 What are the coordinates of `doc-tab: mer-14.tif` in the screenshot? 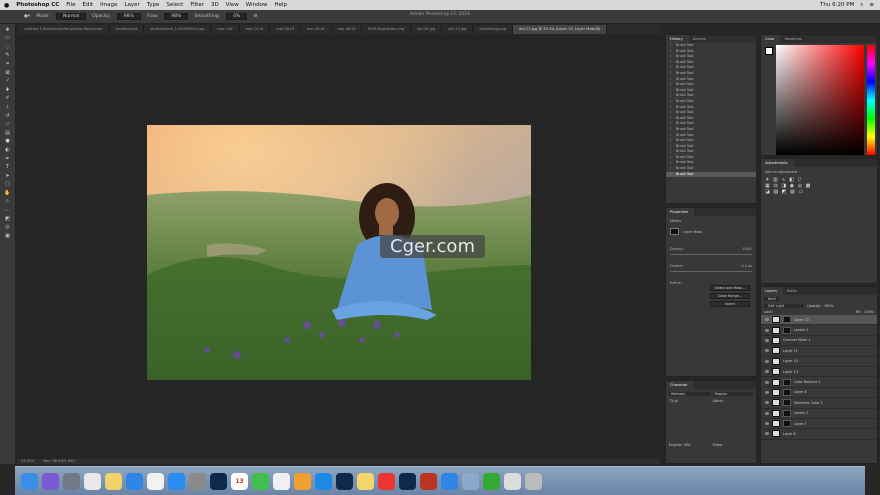 It's located at (255, 29).